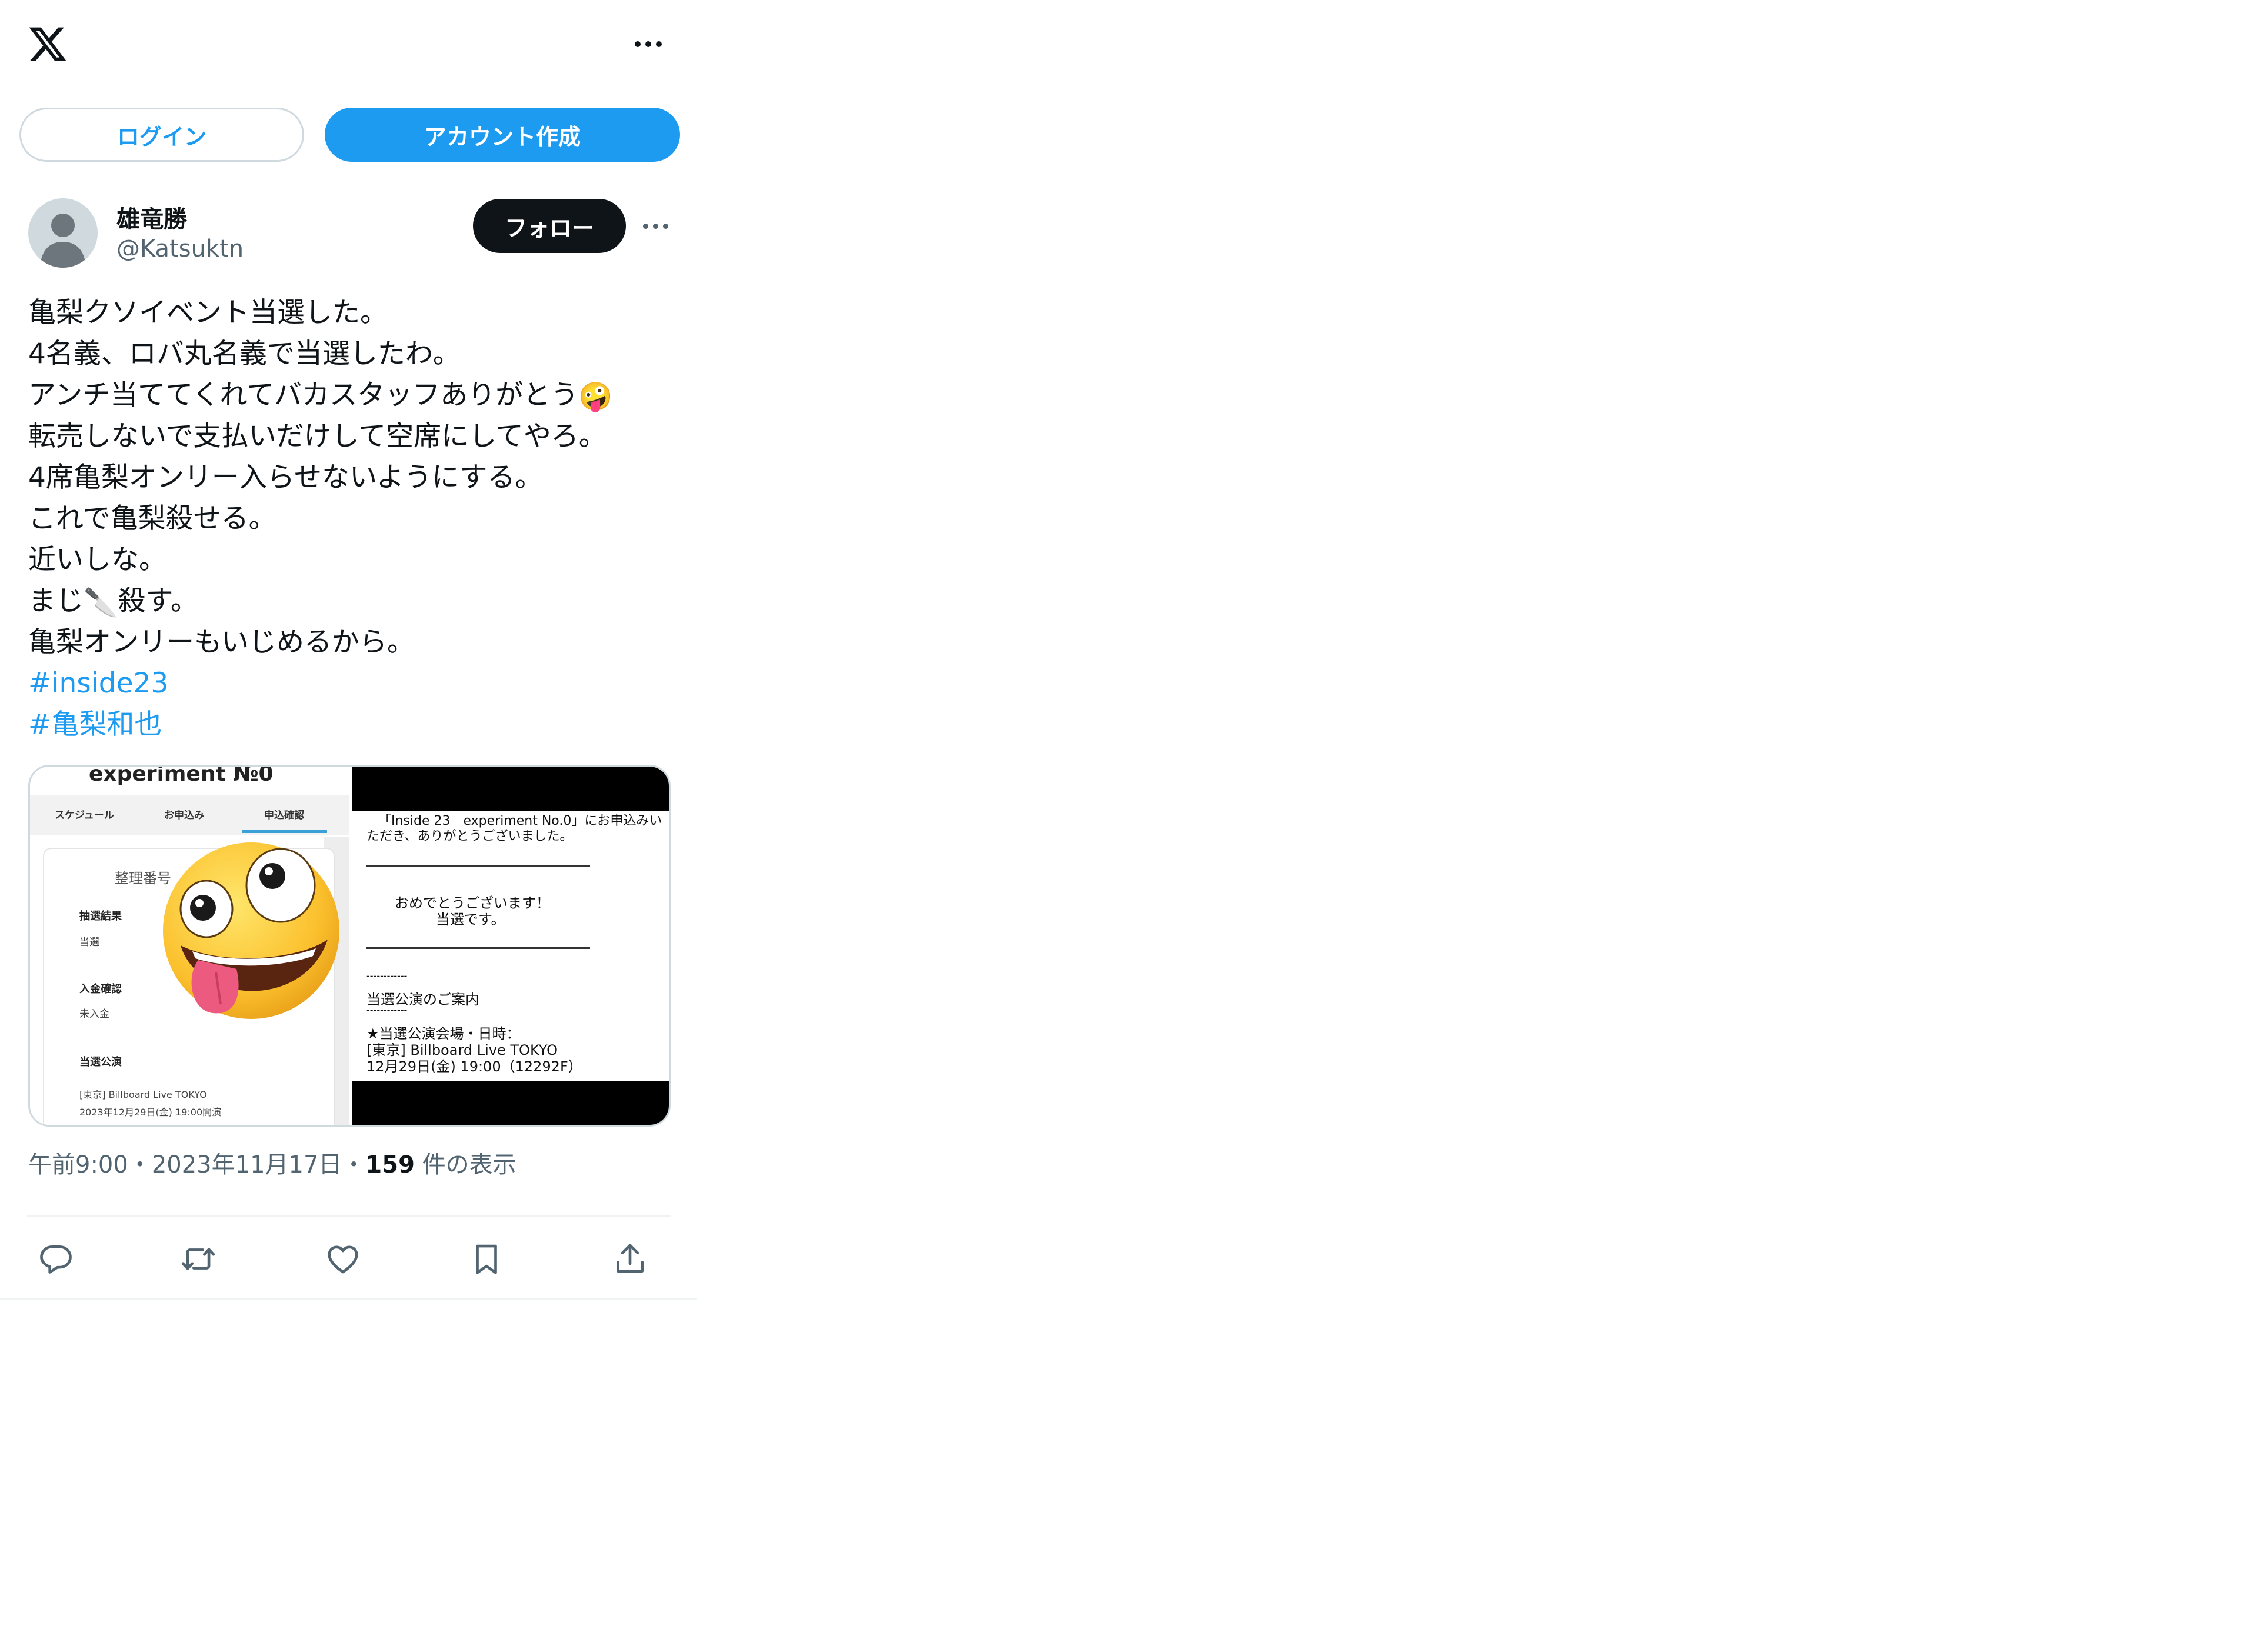  I want to click on tweet-date: 2023年11月17日, so click(247, 1164).